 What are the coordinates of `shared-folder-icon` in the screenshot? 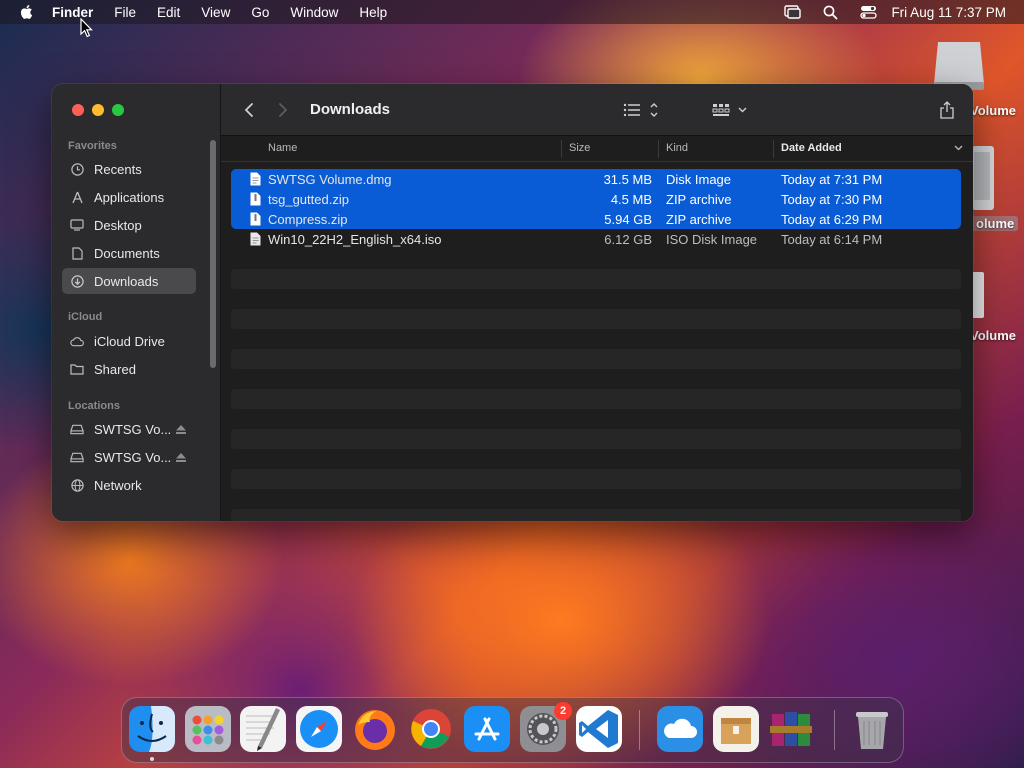 It's located at (77, 369).